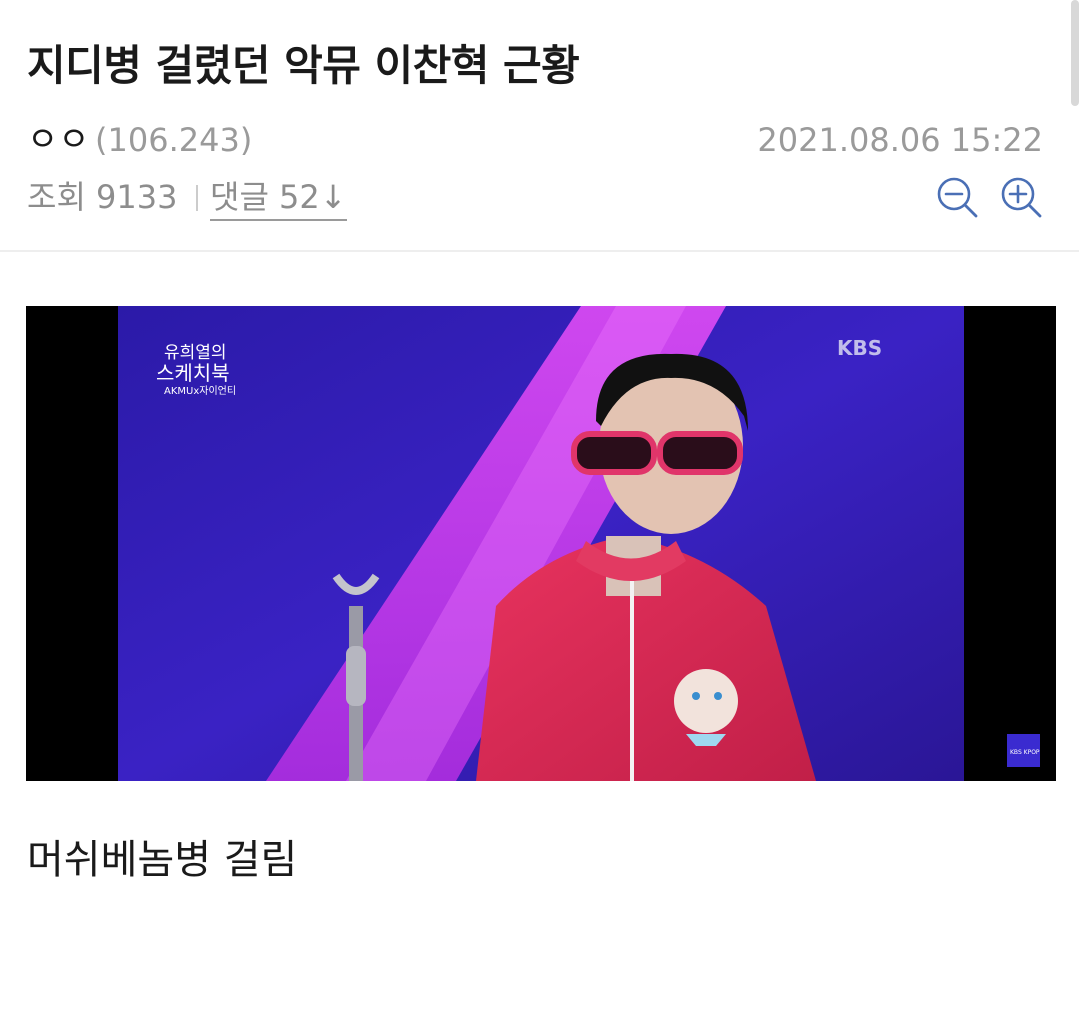 Image resolution: width=1079 pixels, height=1021 pixels. I want to click on view-count: 조회 9133, so click(102, 197).